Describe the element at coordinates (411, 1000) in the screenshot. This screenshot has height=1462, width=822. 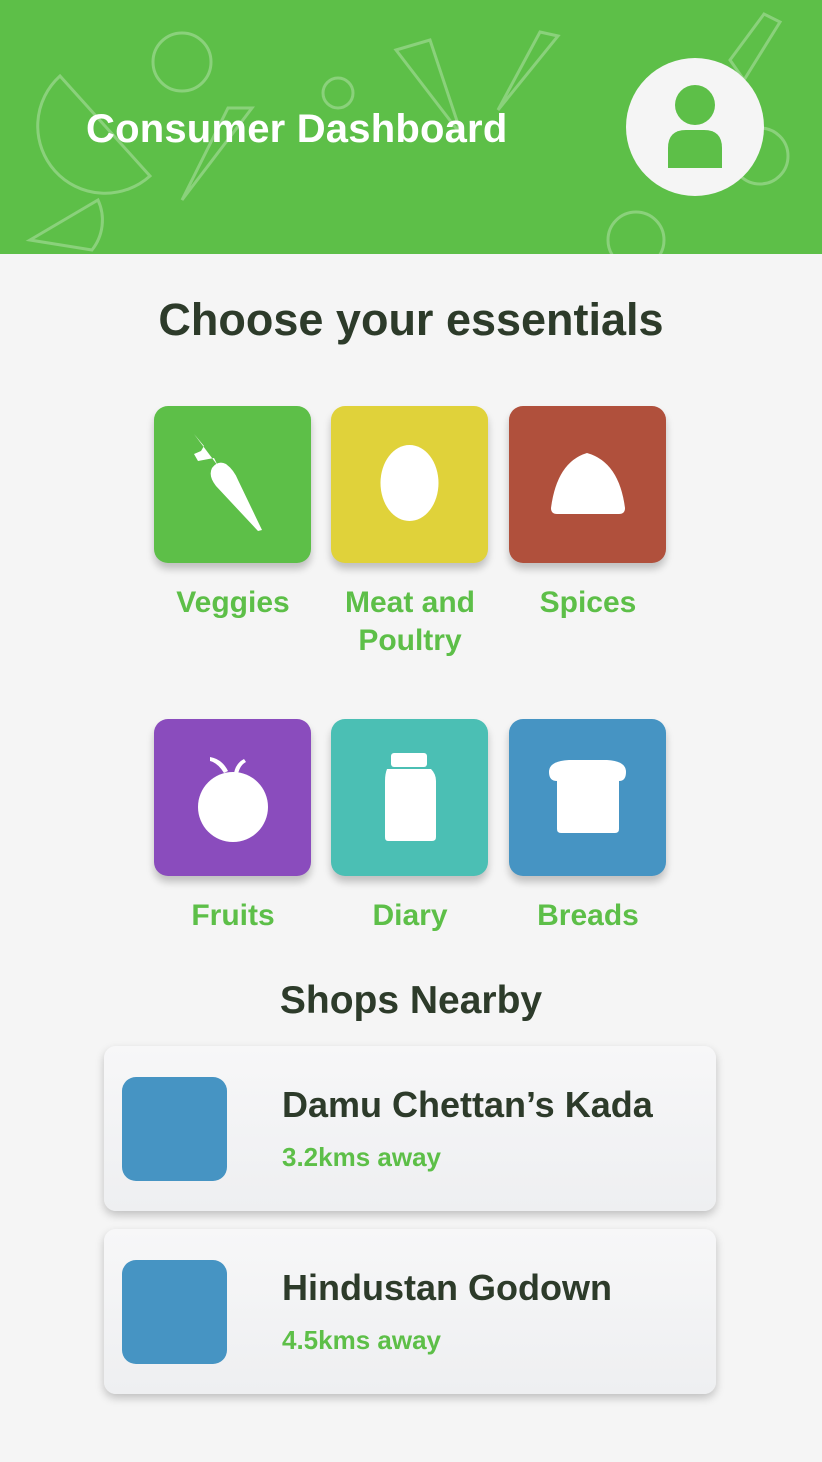
I see `shops-heading: Shops Nearby` at that location.